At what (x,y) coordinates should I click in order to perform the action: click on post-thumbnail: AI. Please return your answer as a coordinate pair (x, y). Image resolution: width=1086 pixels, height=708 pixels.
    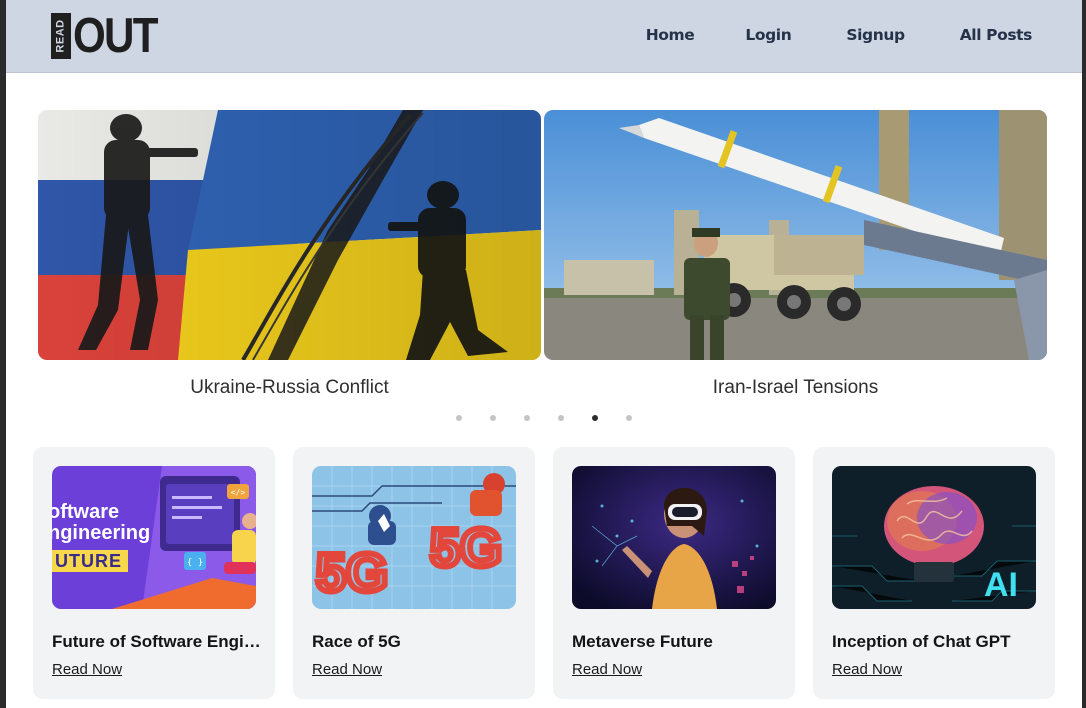
    Looking at the image, I should click on (934, 537).